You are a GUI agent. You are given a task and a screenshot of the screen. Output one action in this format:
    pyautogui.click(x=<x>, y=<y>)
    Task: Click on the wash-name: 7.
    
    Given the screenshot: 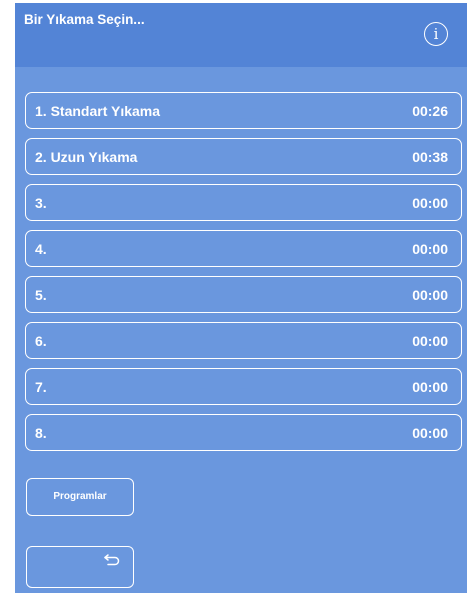 What is the action you would take?
    pyautogui.click(x=41, y=387)
    